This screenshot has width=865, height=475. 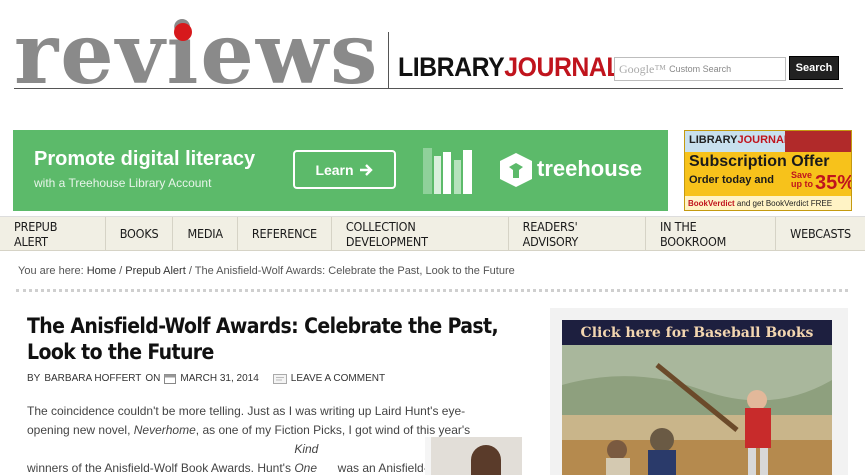 I want to click on search-placeholder: Custom Search, so click(x=700, y=69).